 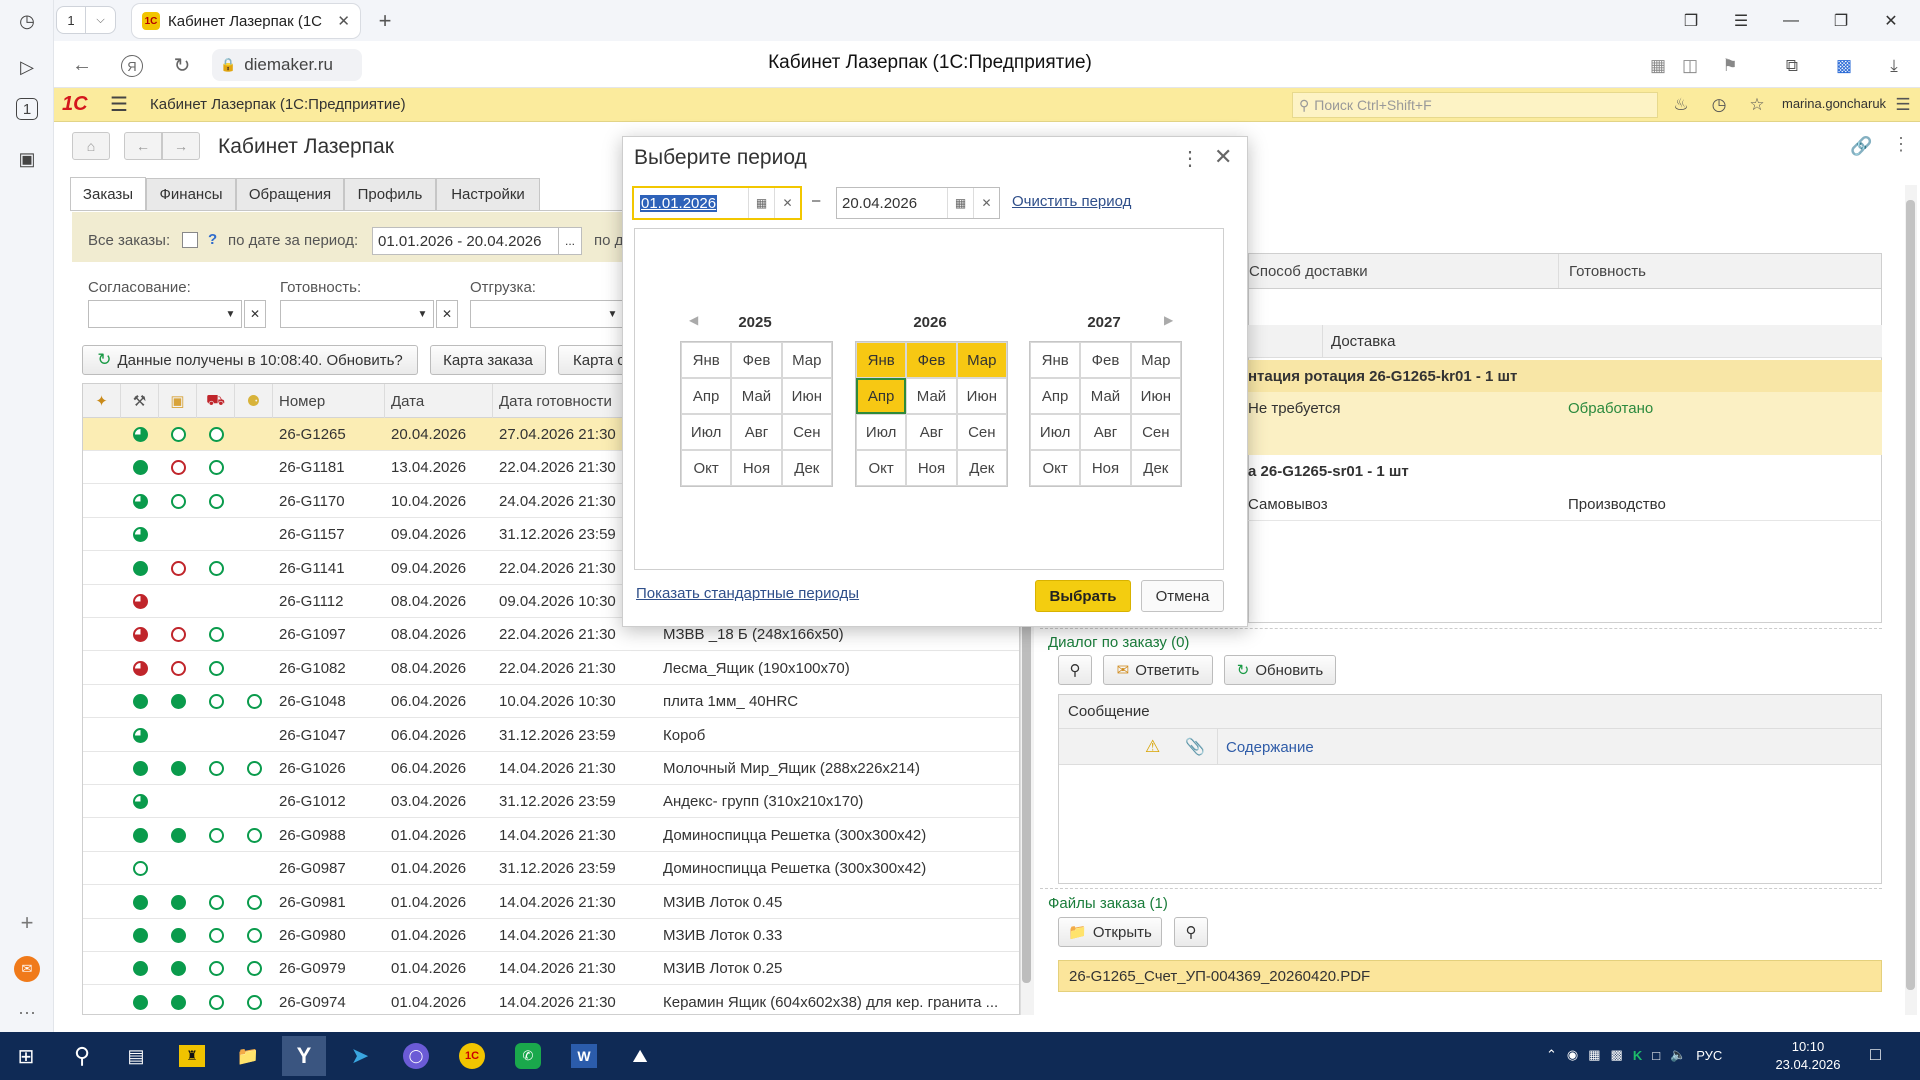 What do you see at coordinates (27, 969) in the screenshot?
I see `mail-icon: ✉` at bounding box center [27, 969].